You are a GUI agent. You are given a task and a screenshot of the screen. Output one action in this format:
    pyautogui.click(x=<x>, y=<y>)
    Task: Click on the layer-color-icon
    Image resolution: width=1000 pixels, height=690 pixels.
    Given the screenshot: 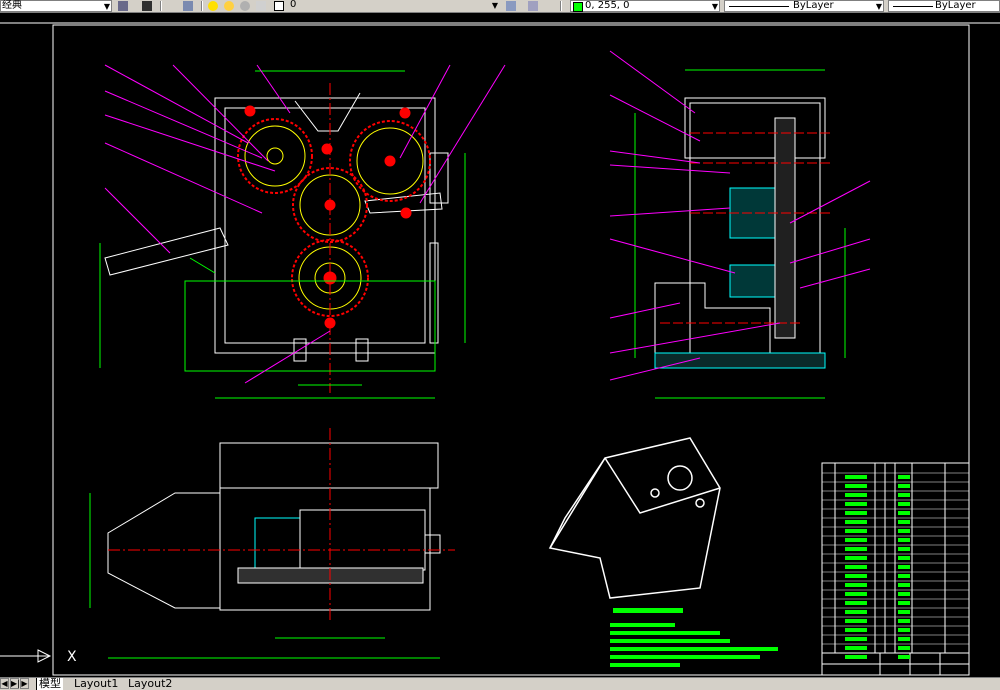 What is the action you would take?
    pyautogui.click(x=279, y=6)
    